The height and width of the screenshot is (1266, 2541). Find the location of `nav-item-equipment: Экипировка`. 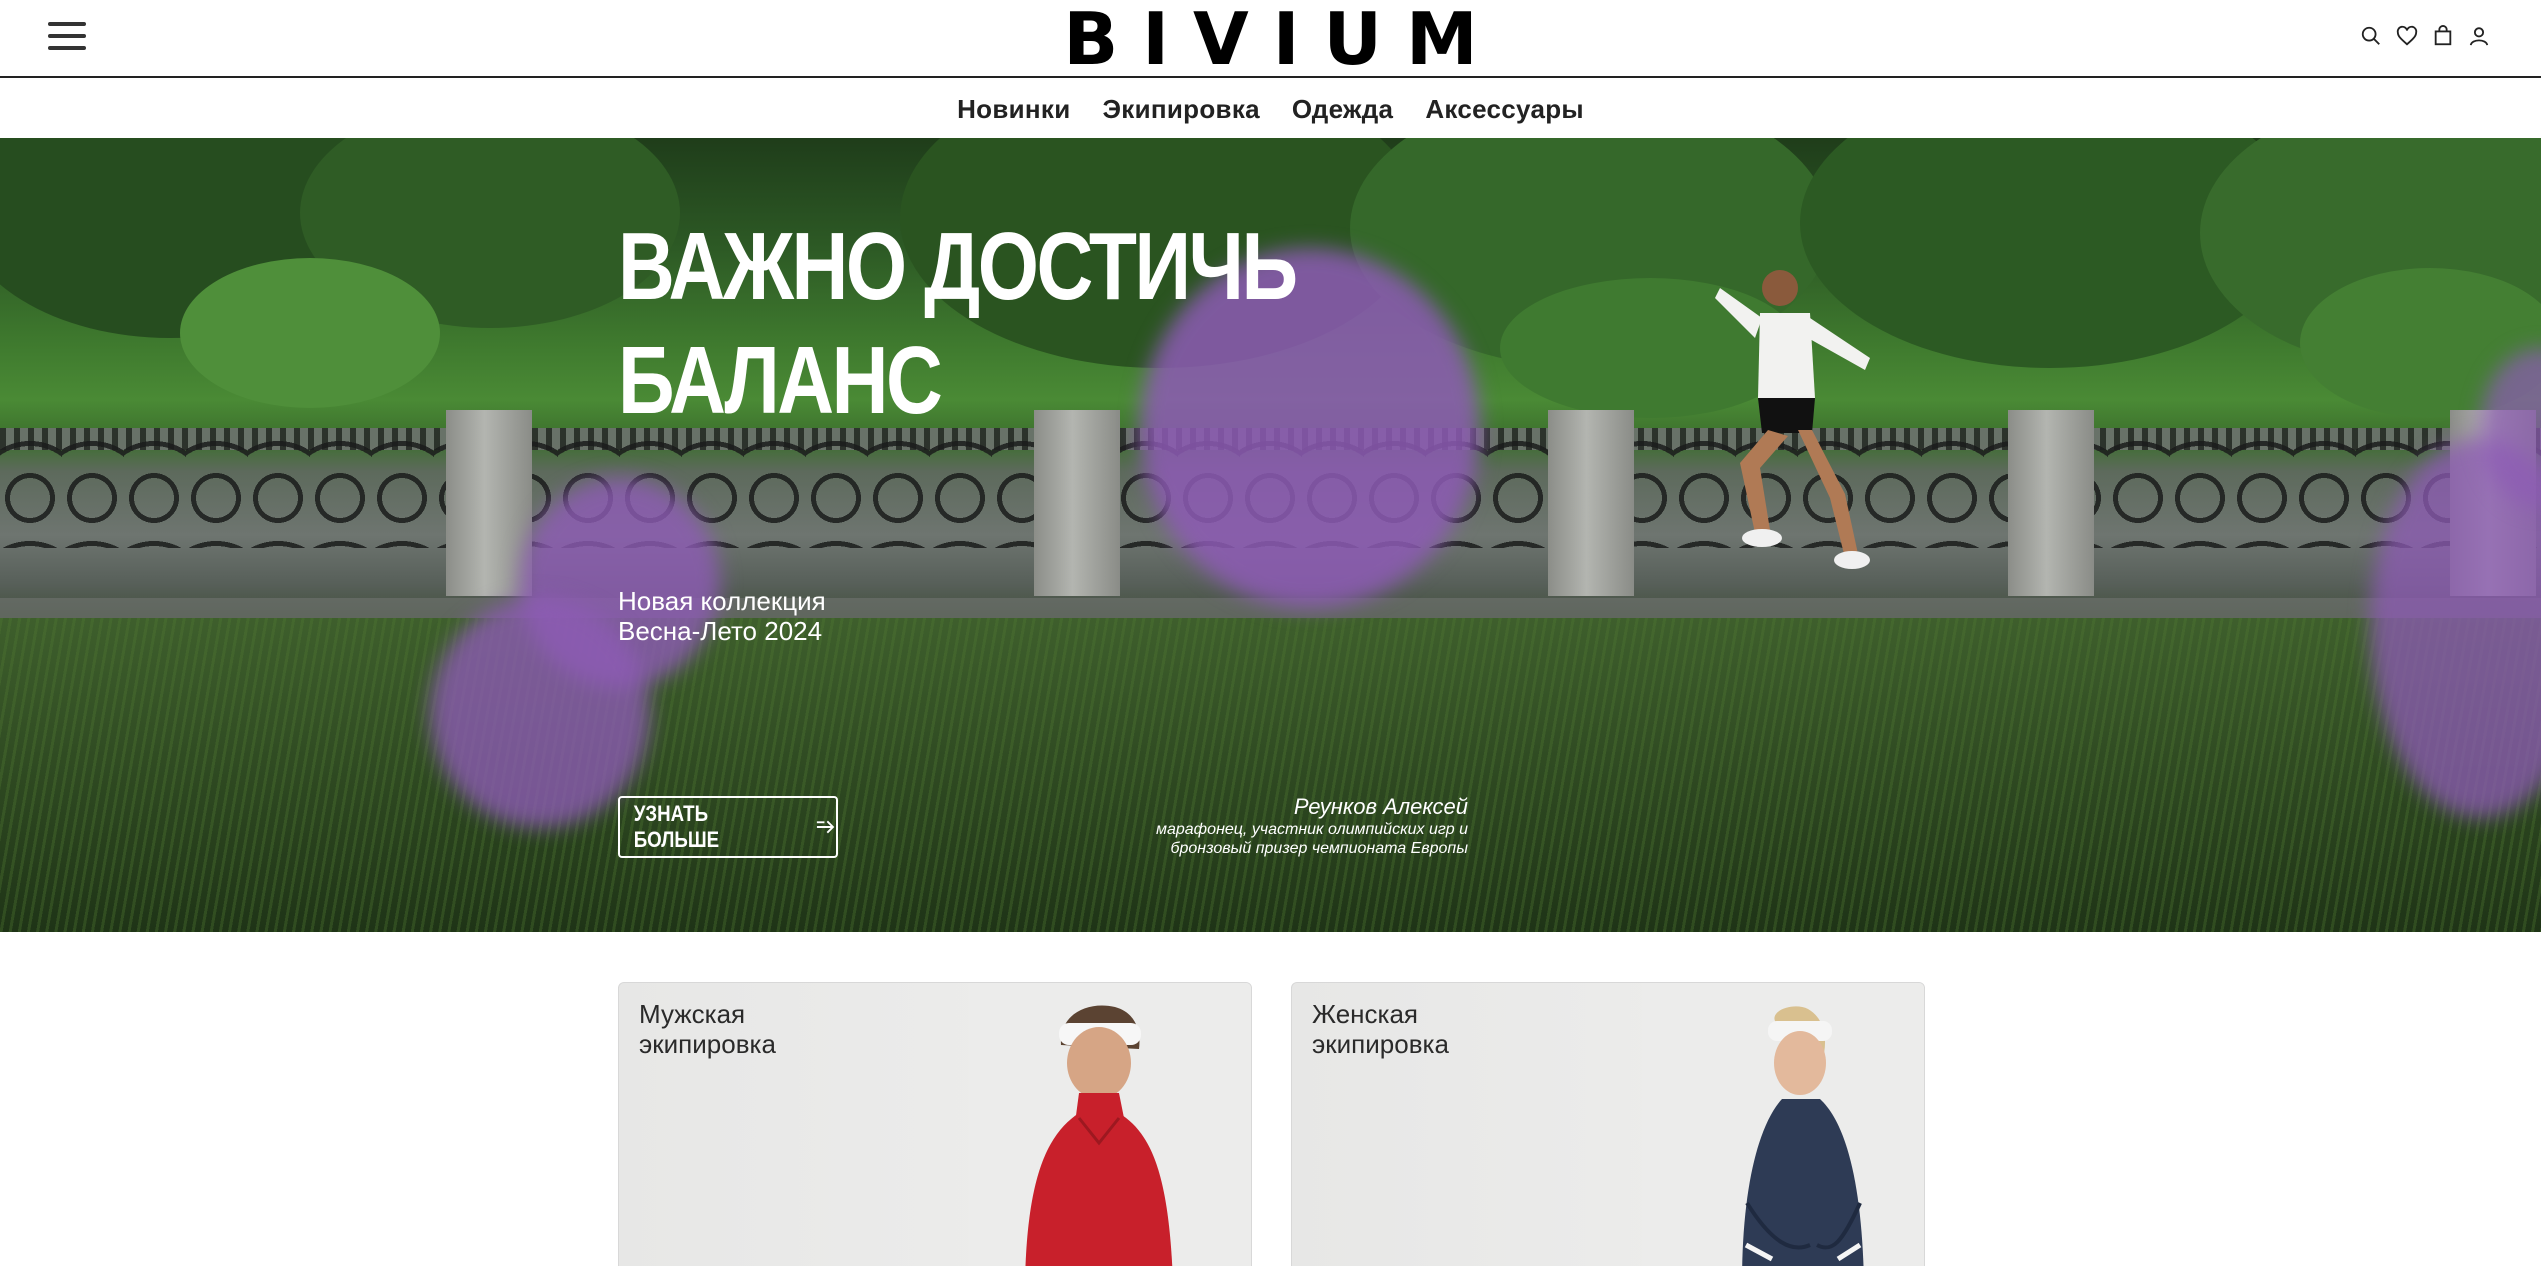

nav-item-equipment: Экипировка is located at coordinates (1181, 109).